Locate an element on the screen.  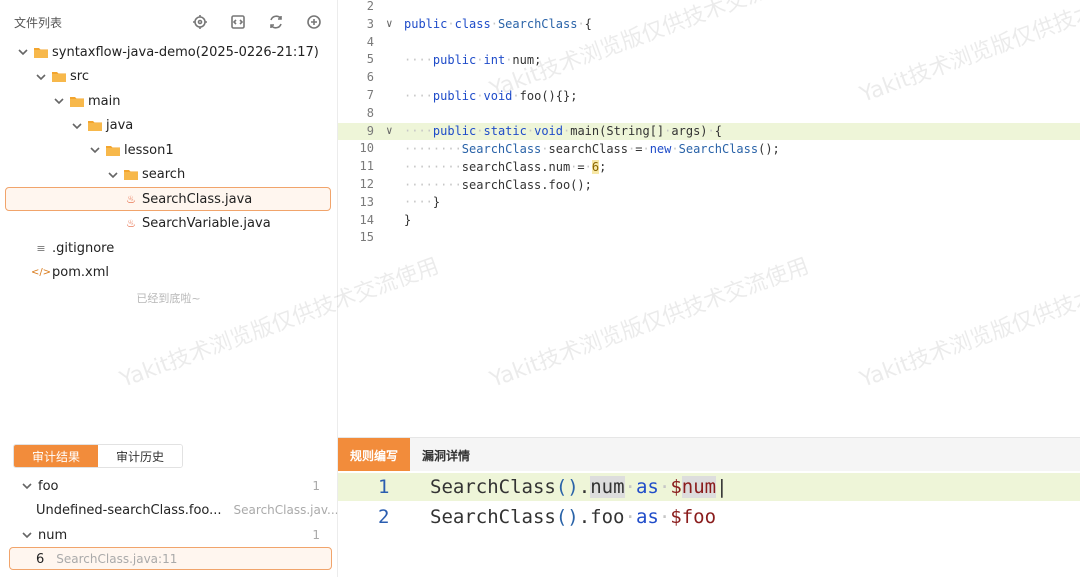
line-number: 4 is located at coordinates (370, 41).